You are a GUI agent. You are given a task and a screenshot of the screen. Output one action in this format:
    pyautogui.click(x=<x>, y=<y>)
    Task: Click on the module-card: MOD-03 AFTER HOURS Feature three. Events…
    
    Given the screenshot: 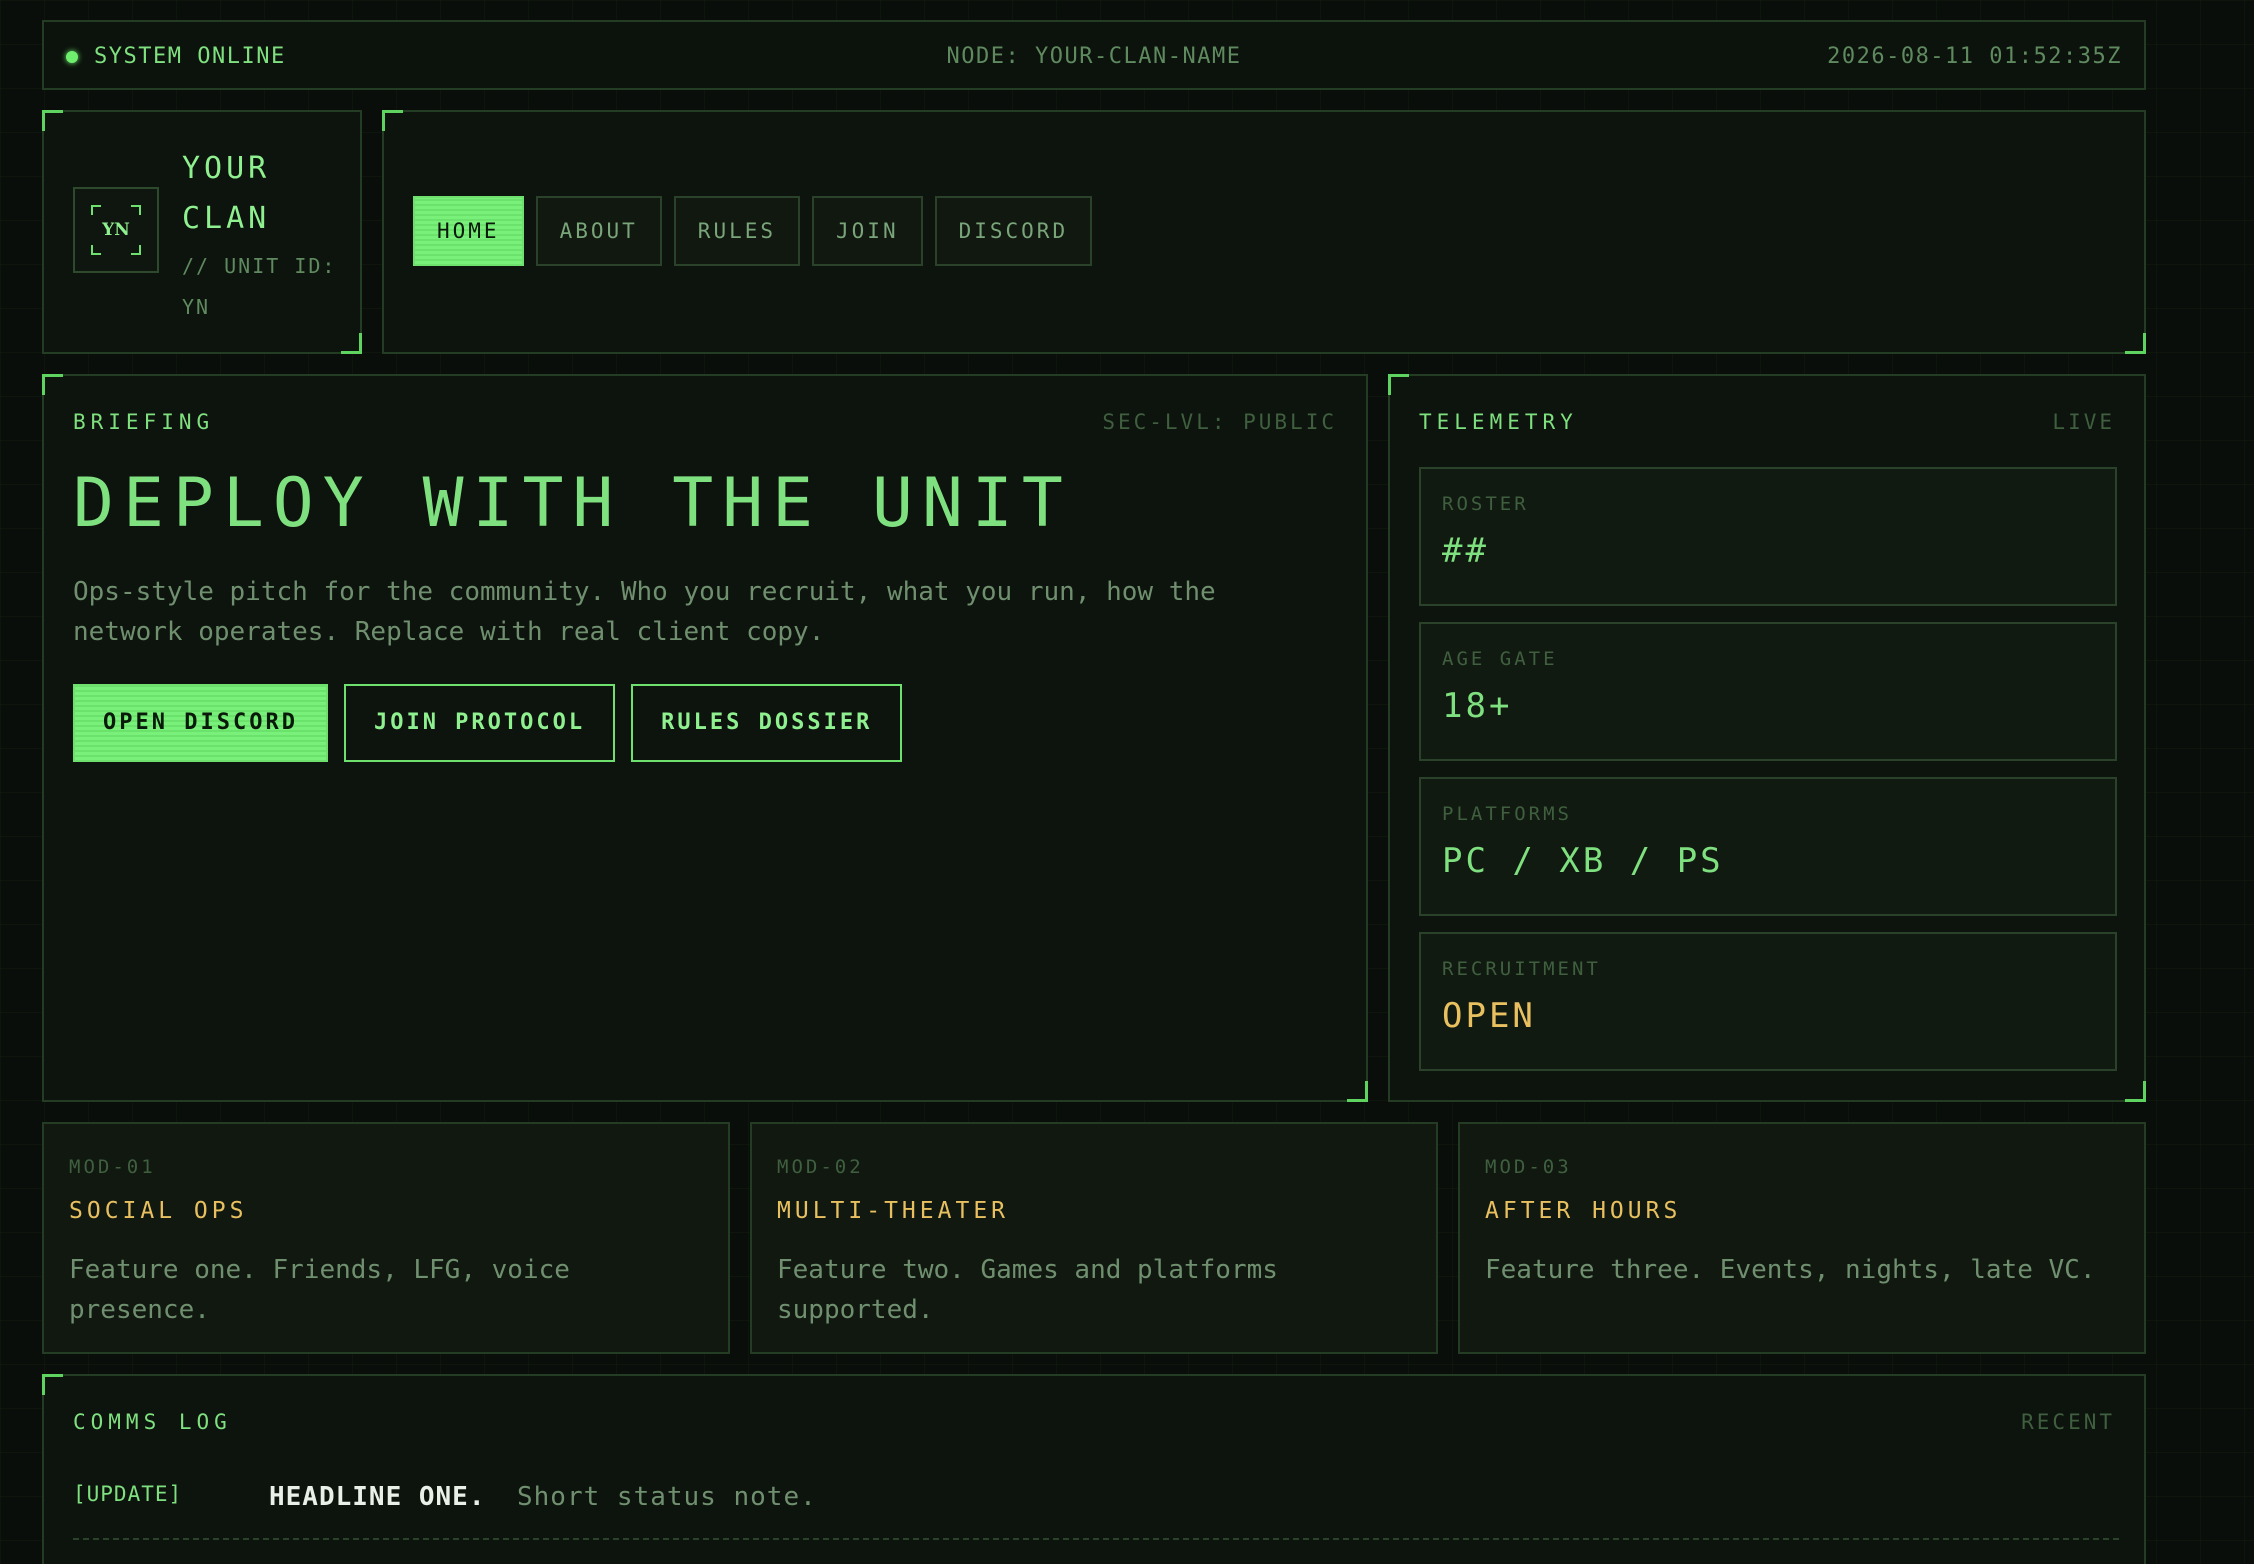 What is the action you would take?
    pyautogui.click(x=1802, y=1238)
    